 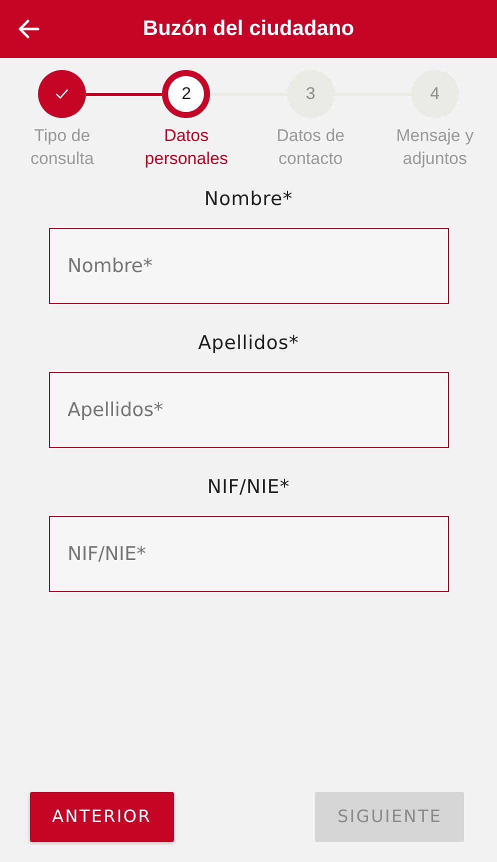 What do you see at coordinates (102, 817) in the screenshot?
I see `previous-button: ANTERIOR` at bounding box center [102, 817].